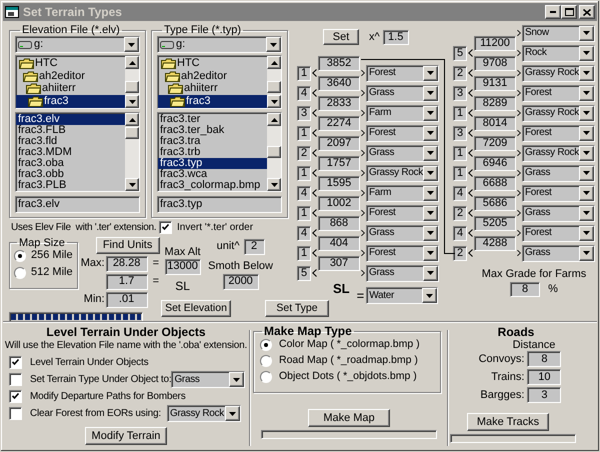  Describe the element at coordinates (553, 12) in the screenshot. I see `minimize-button` at that location.